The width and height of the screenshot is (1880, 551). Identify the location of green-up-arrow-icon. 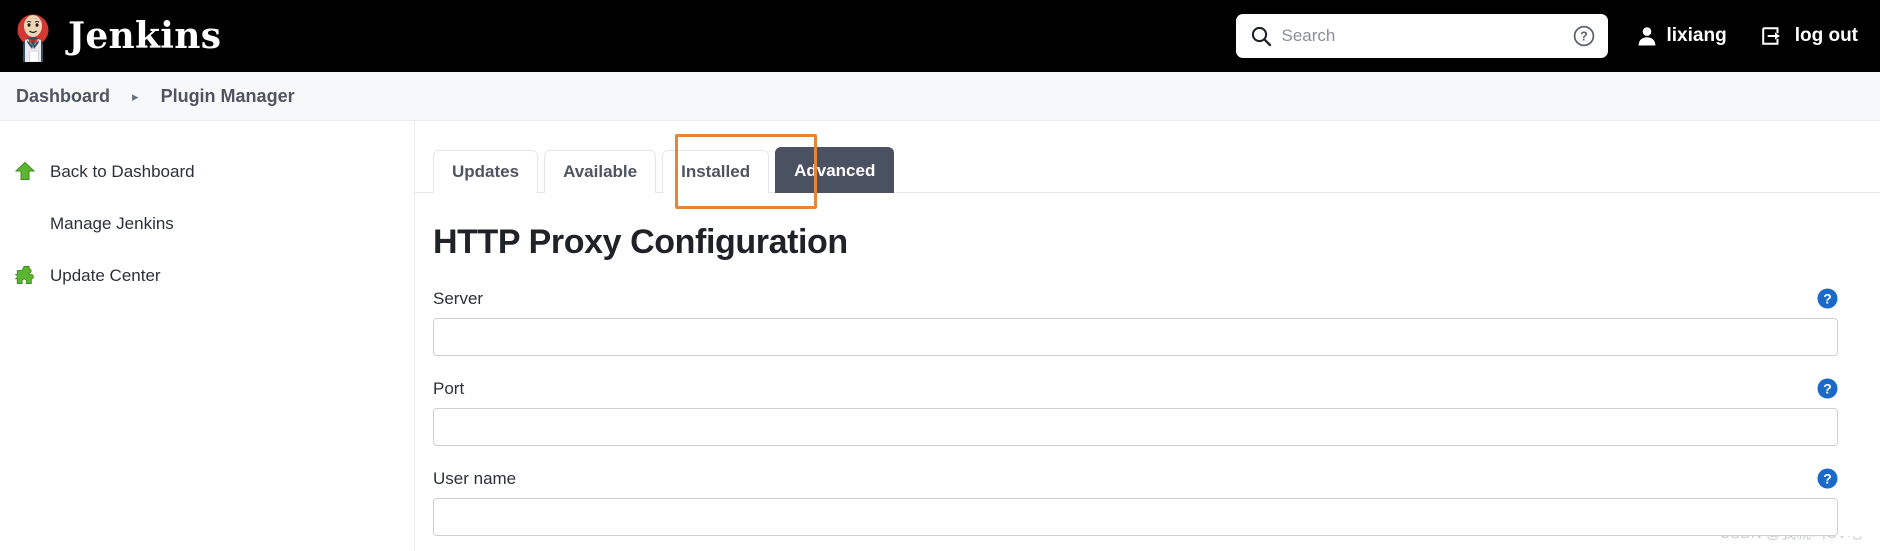
(25, 170).